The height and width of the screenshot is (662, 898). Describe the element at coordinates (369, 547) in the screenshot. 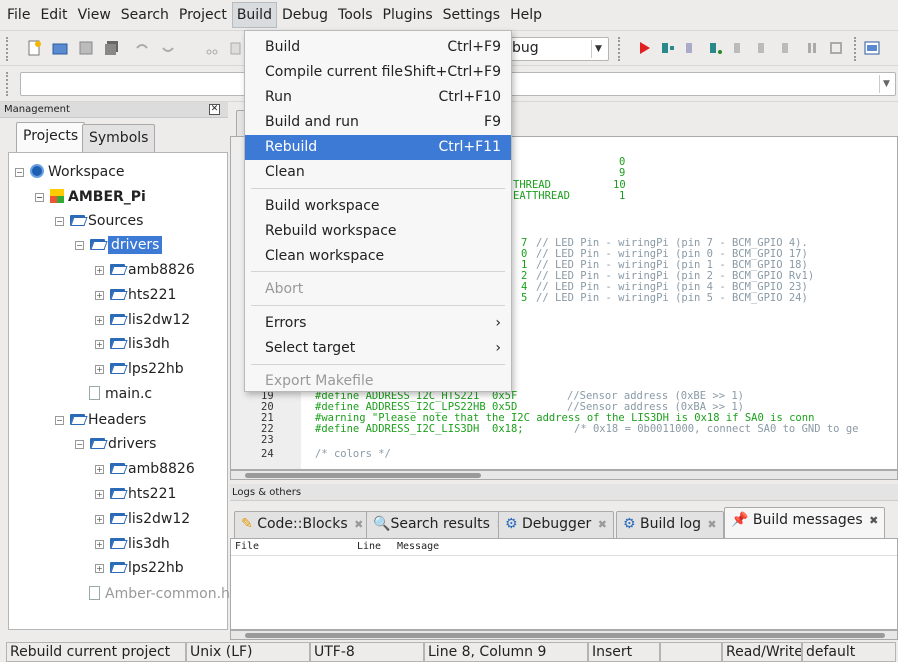

I see `column-header-line: Line` at that location.